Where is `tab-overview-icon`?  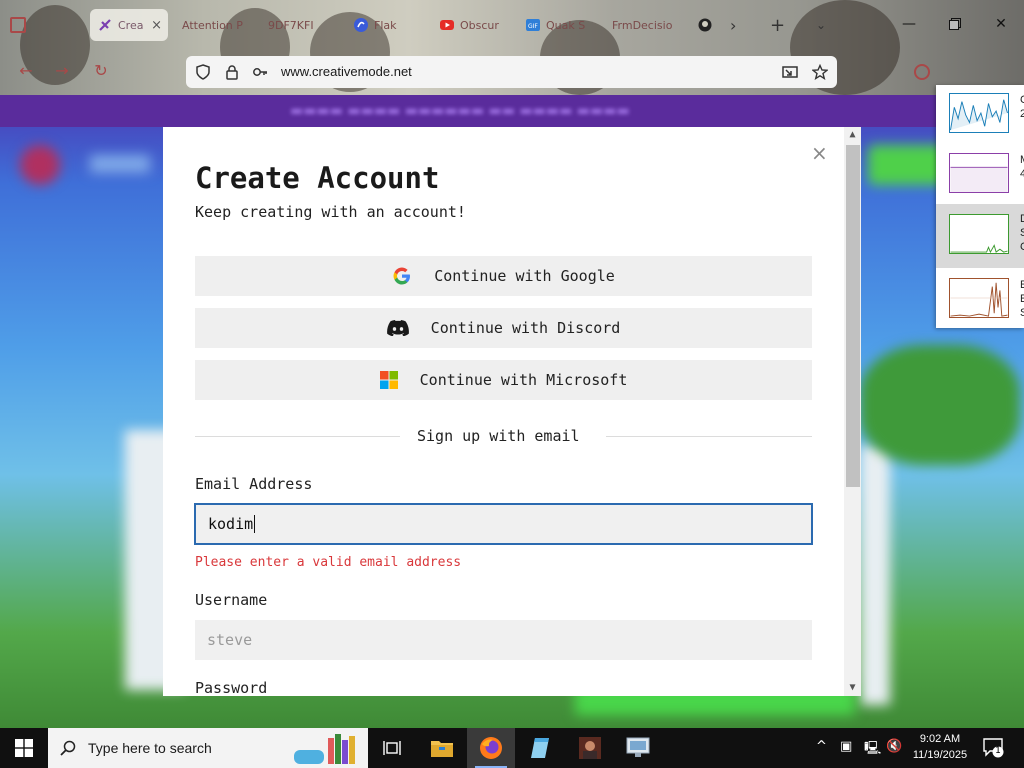
tab-overview-icon is located at coordinates (18, 25).